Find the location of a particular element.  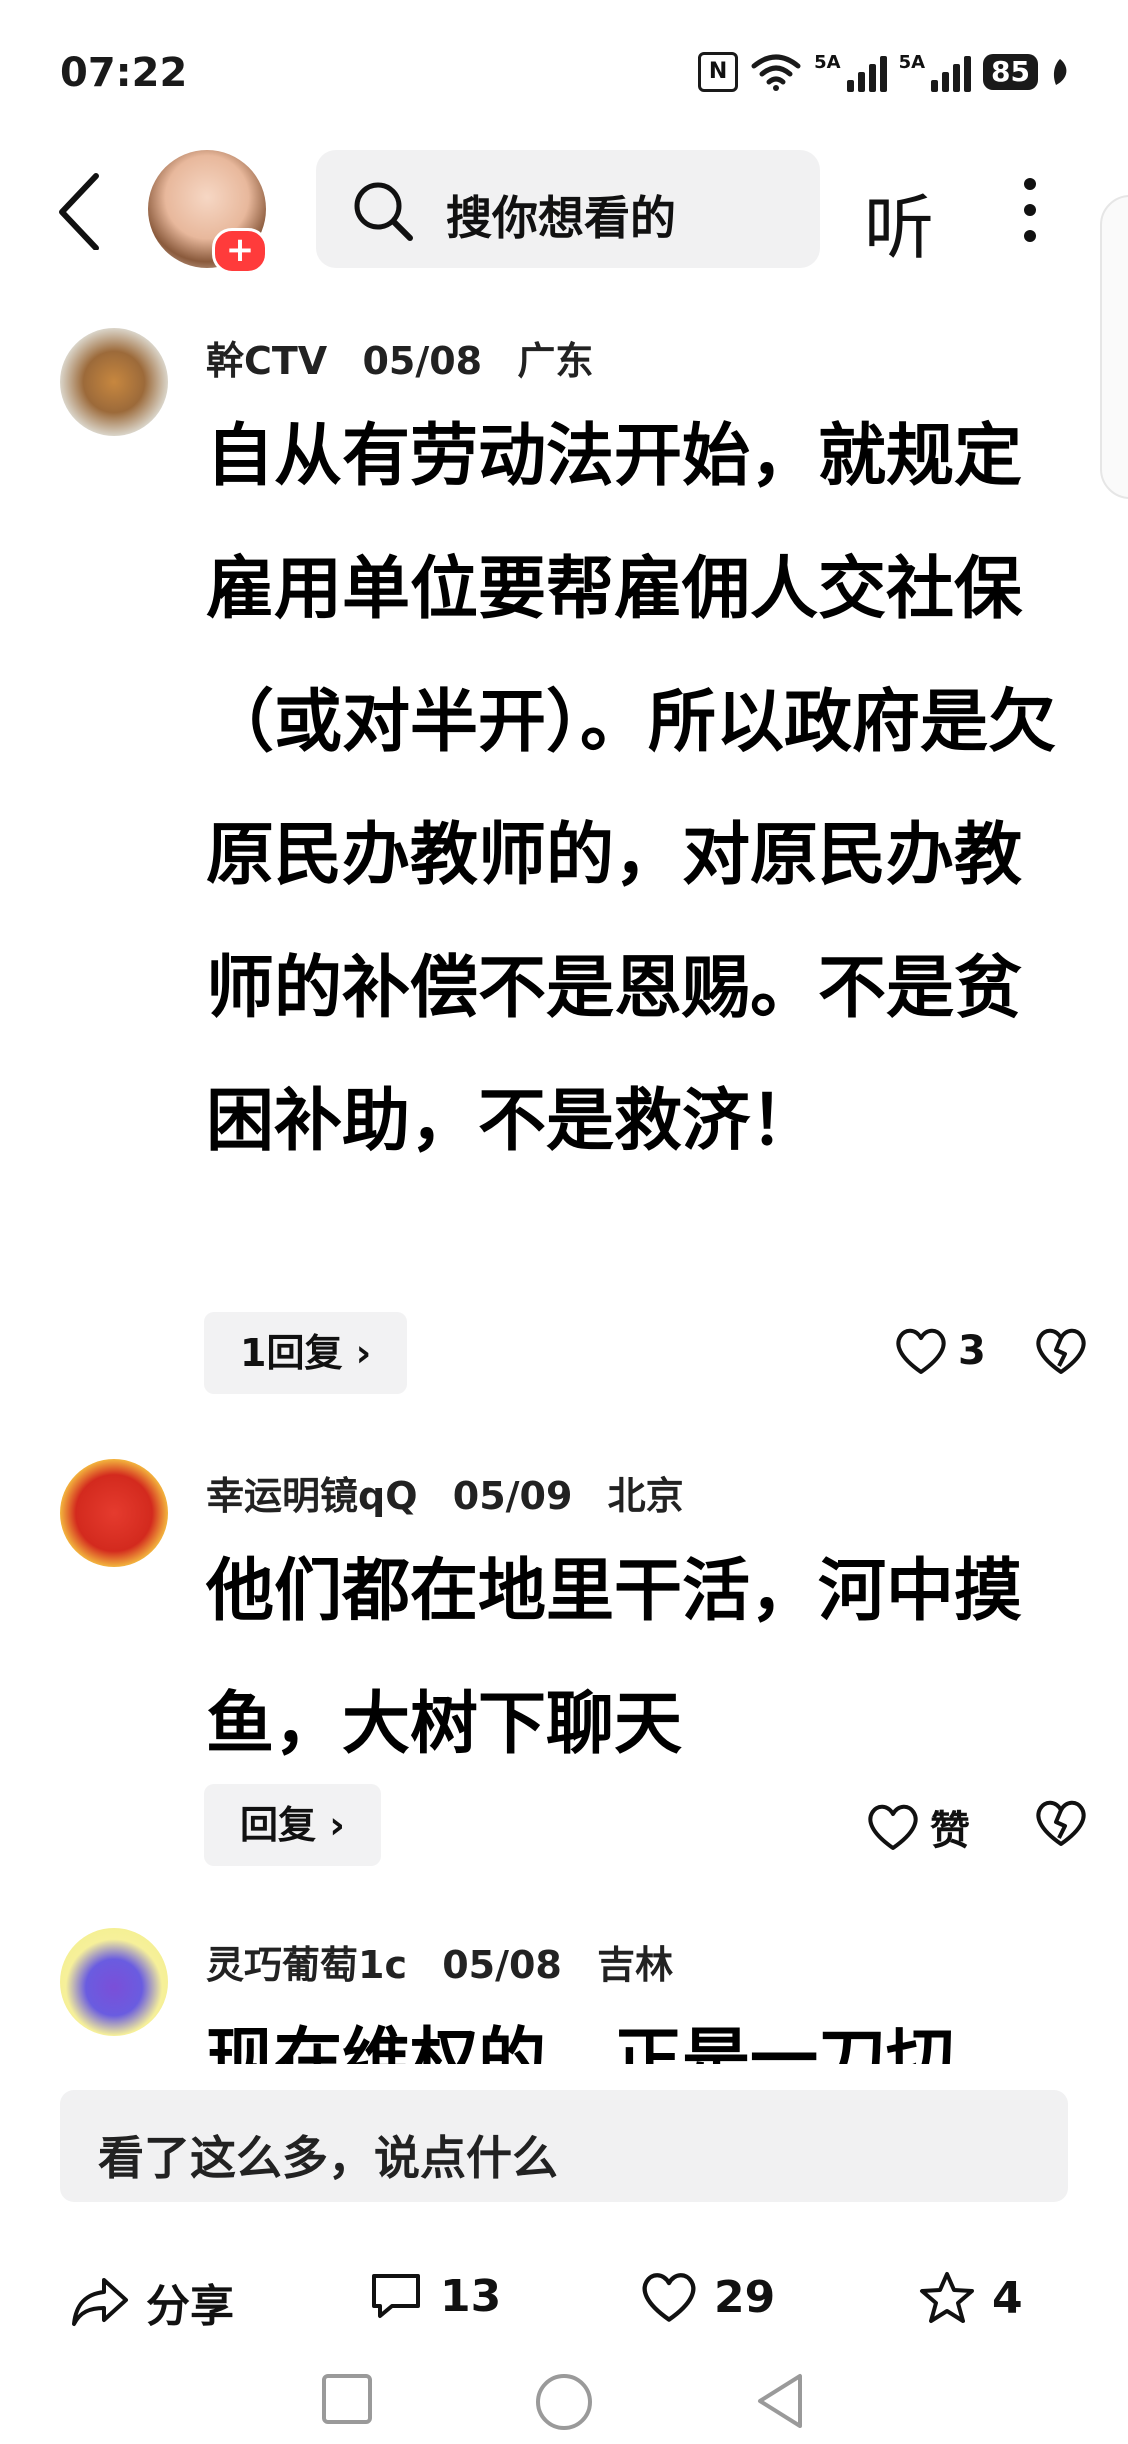

edge-panel-handle is located at coordinates (1114, 347).